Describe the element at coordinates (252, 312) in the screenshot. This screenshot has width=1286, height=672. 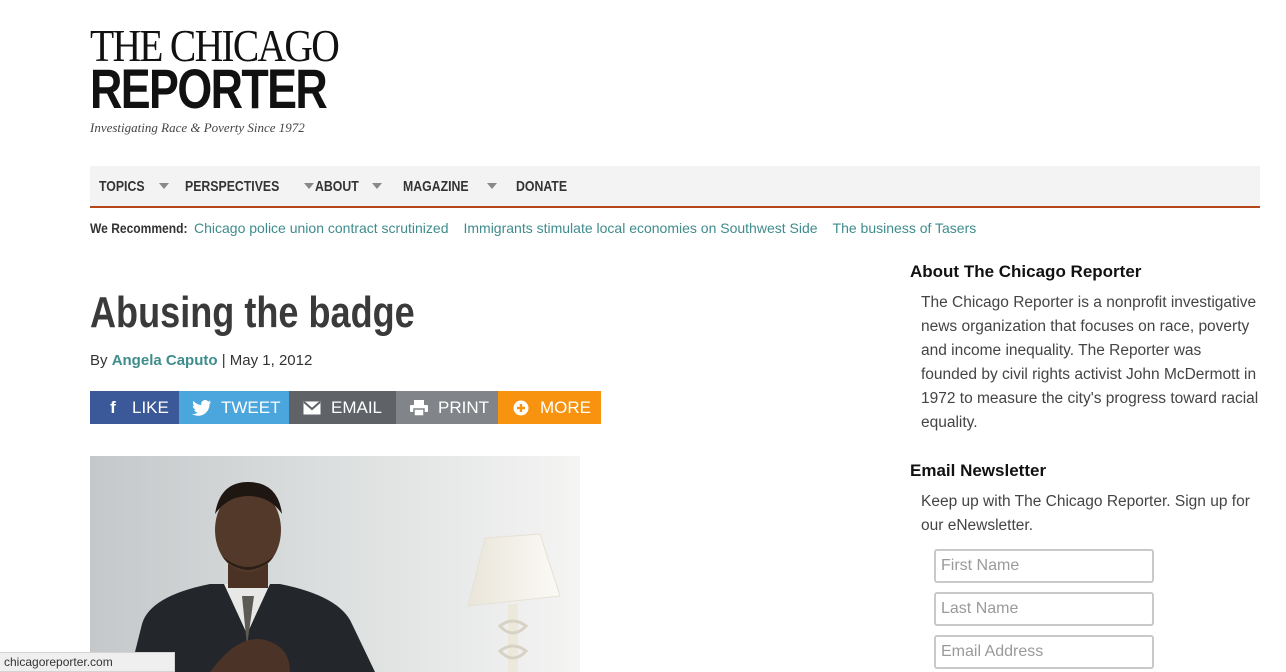
I see `article-title: Abusing the badge` at that location.